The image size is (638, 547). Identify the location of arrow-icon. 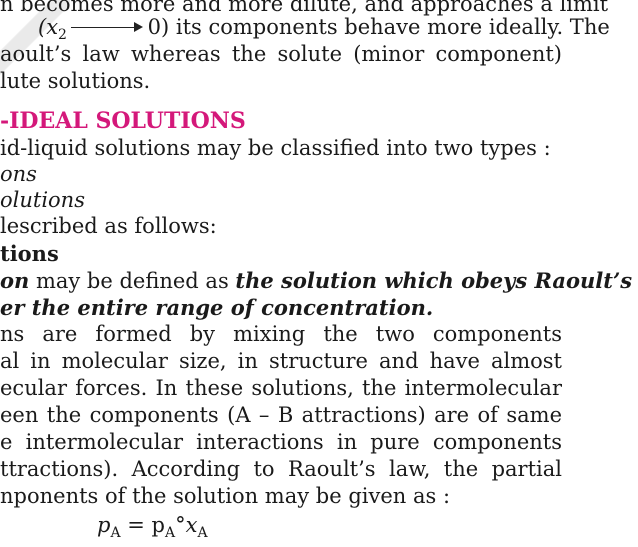
(106, 27).